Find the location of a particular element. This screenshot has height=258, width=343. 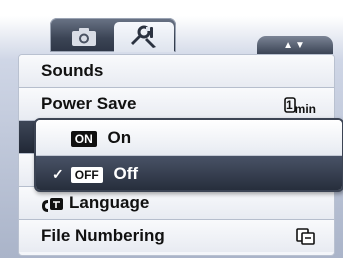

option-off: ✓ OFF Off is located at coordinates (189, 173).